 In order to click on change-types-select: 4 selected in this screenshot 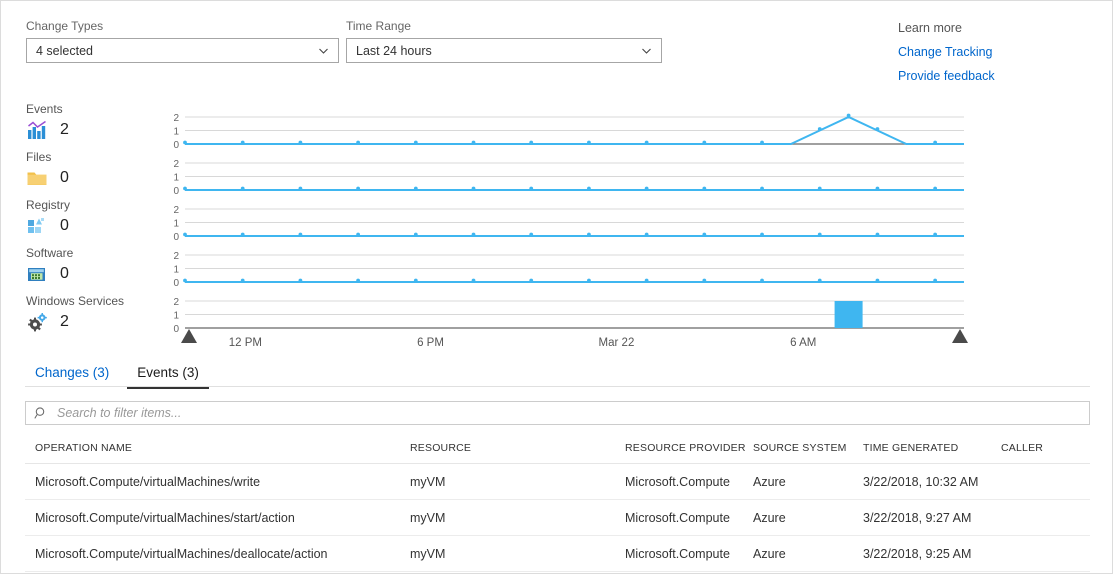, I will do `click(182, 50)`.